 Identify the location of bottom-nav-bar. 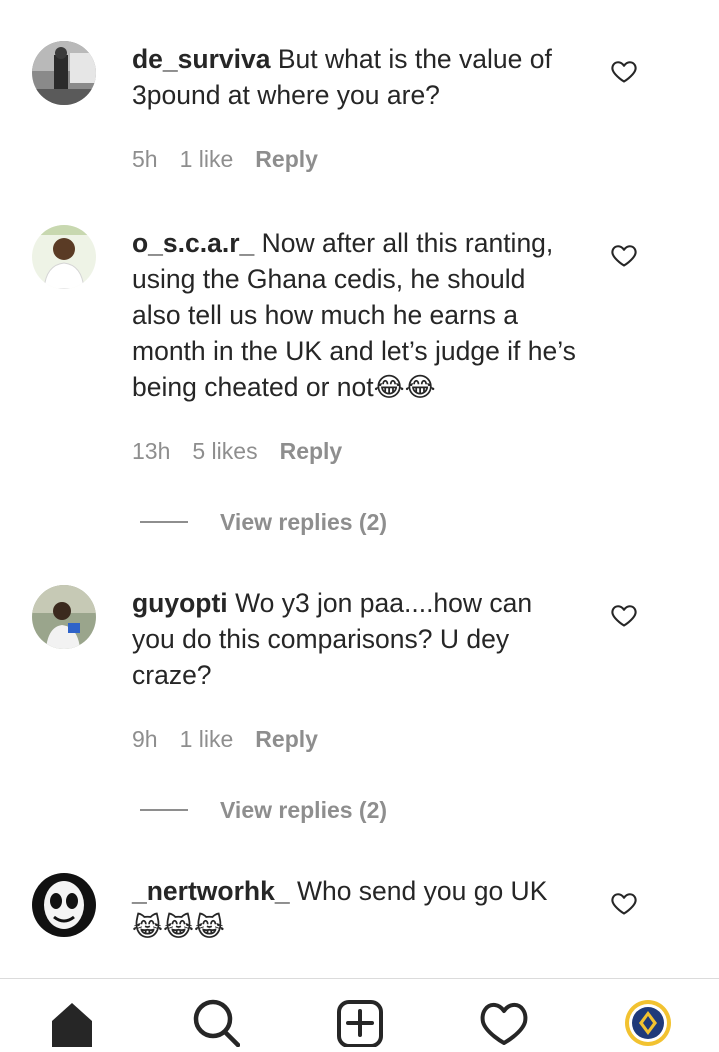
(359, 1012).